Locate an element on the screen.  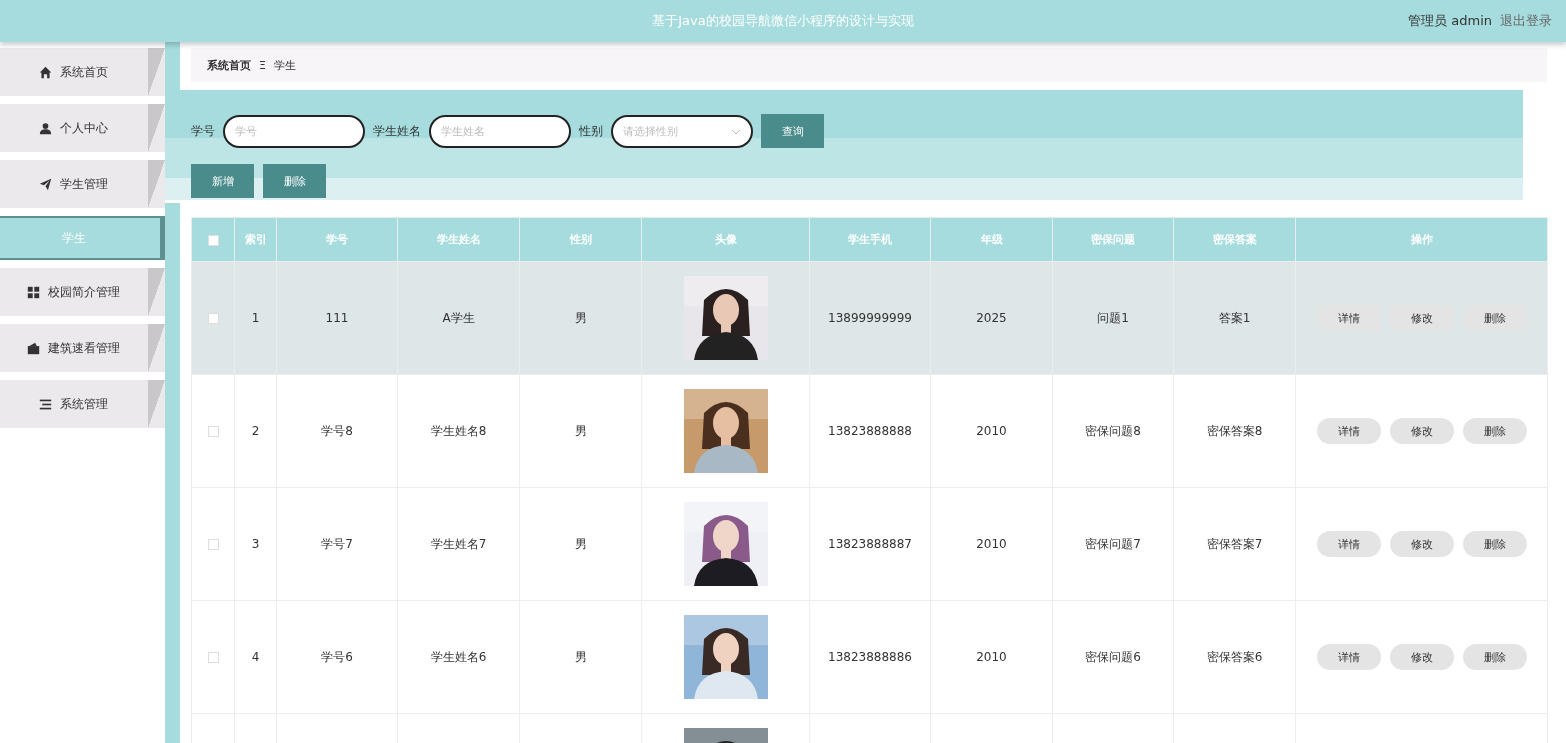
table-cell: 密保答案8 is located at coordinates (1234, 430).